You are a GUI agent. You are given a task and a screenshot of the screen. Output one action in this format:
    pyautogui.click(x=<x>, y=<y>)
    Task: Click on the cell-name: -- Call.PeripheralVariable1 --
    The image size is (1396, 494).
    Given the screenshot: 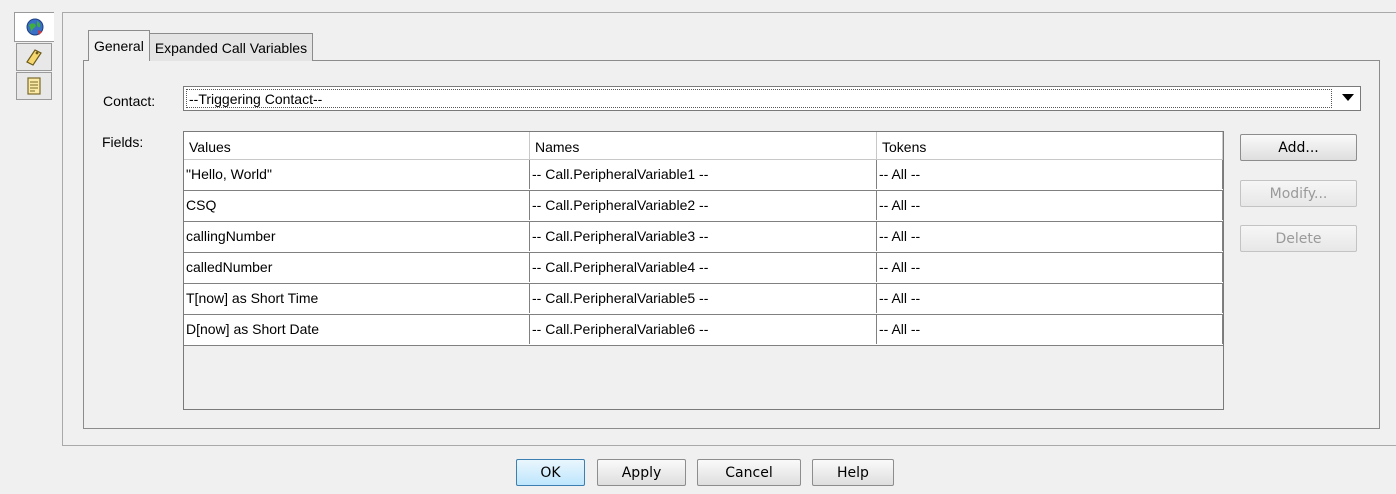 What is the action you would take?
    pyautogui.click(x=703, y=174)
    